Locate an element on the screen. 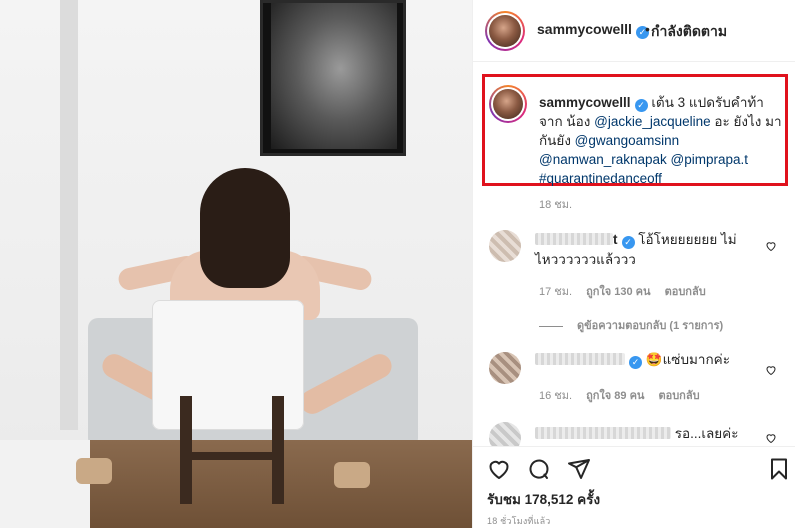 The image size is (795, 528). dancer-left-shoe is located at coordinates (94, 471).